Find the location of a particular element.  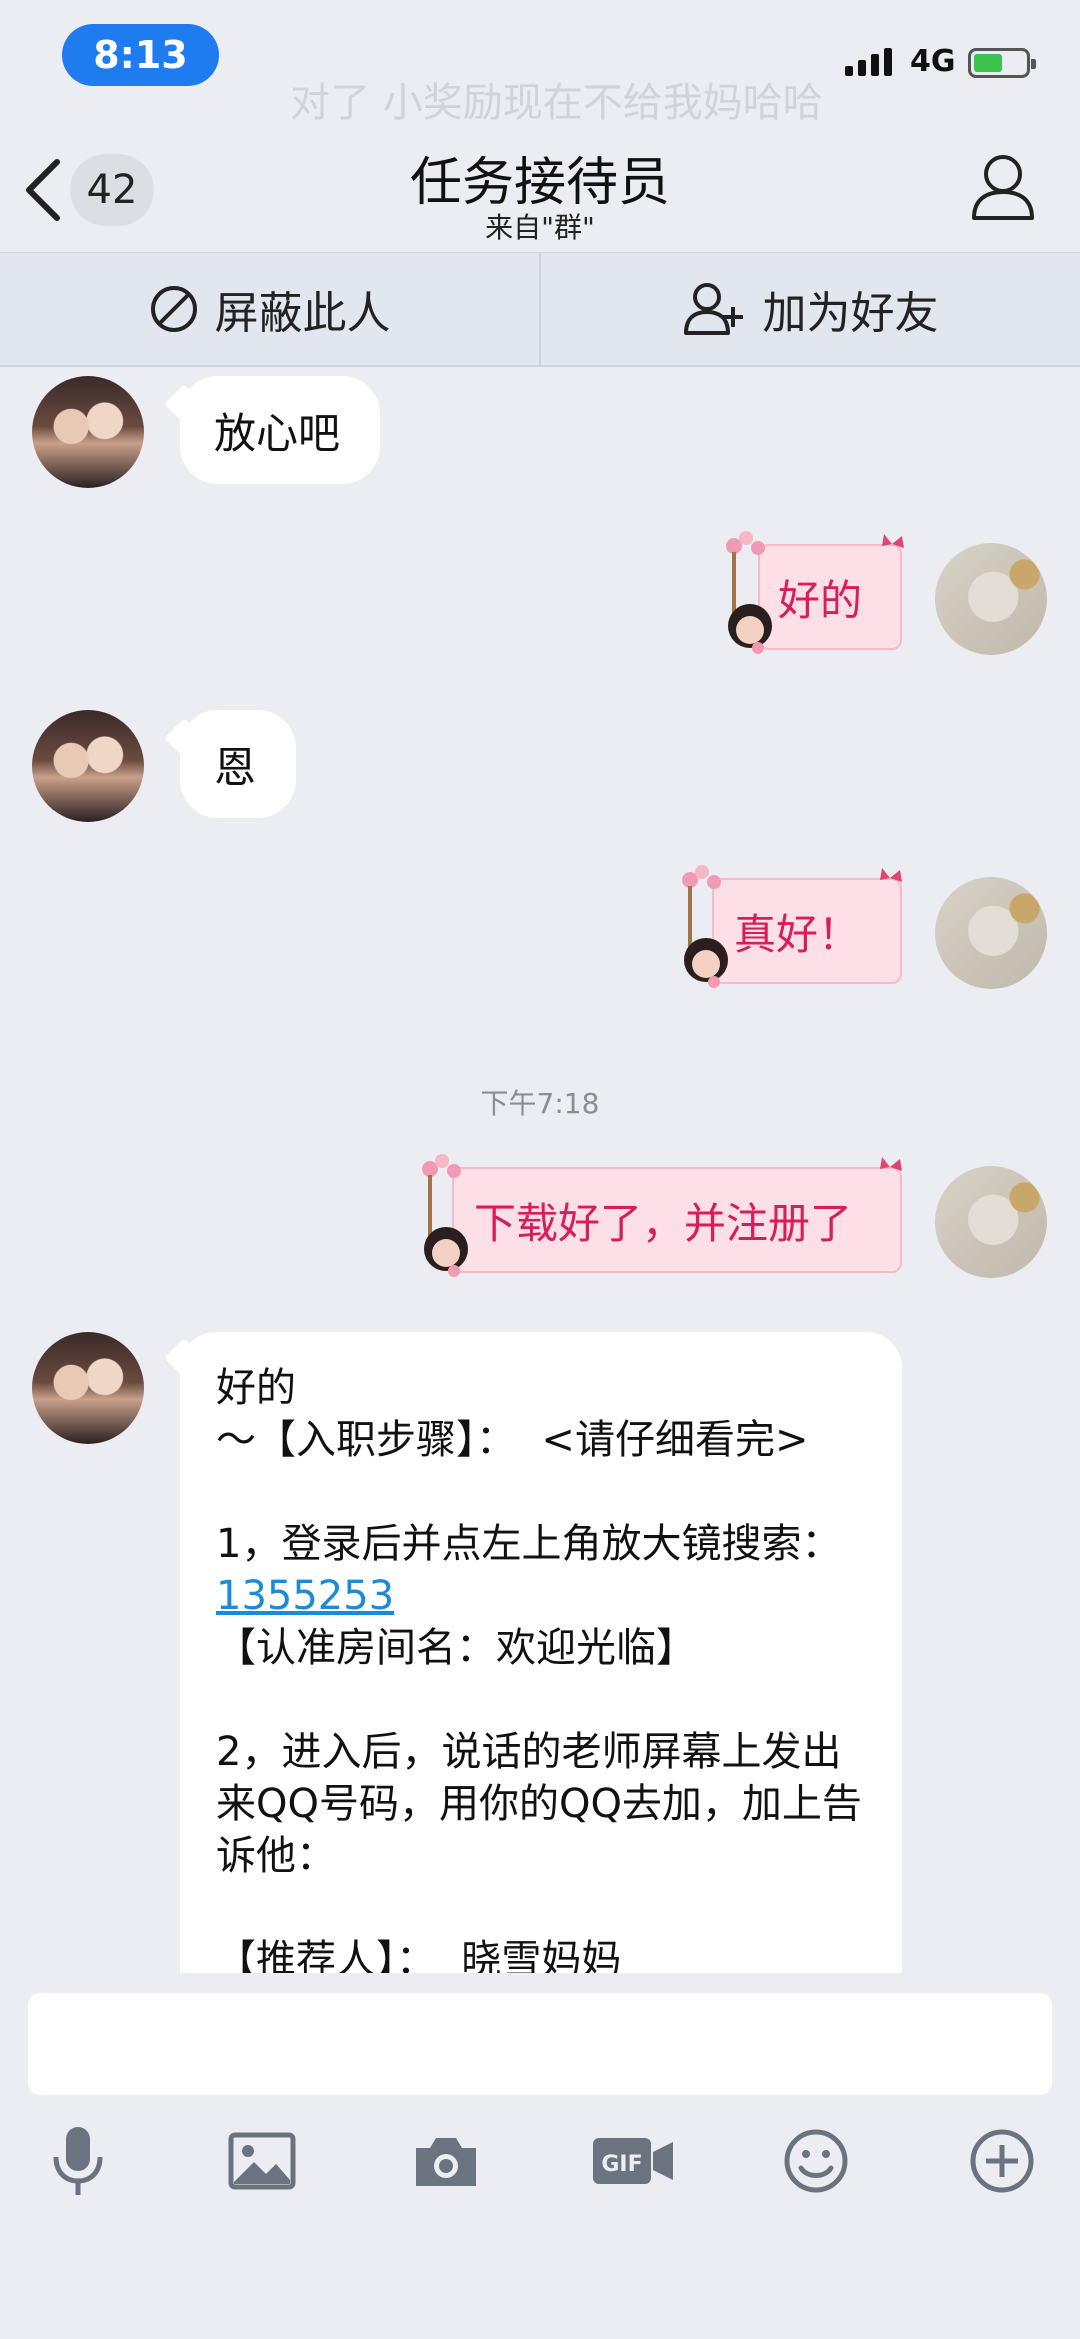

svg-text: GIF is located at coordinates (621, 2164).